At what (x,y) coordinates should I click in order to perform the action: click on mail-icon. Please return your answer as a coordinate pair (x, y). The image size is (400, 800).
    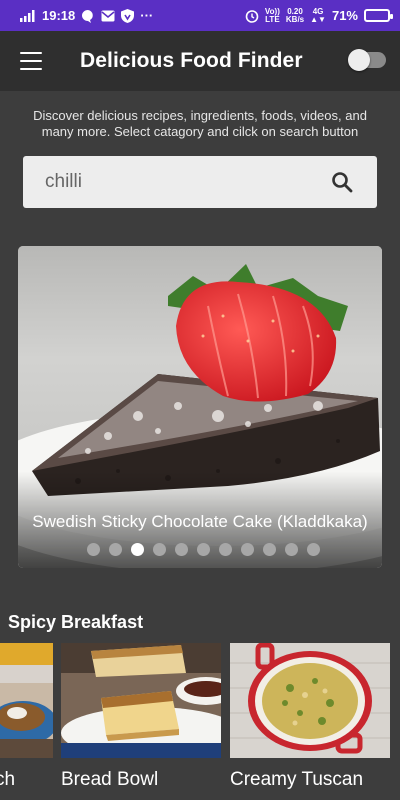
    Looking at the image, I should click on (108, 16).